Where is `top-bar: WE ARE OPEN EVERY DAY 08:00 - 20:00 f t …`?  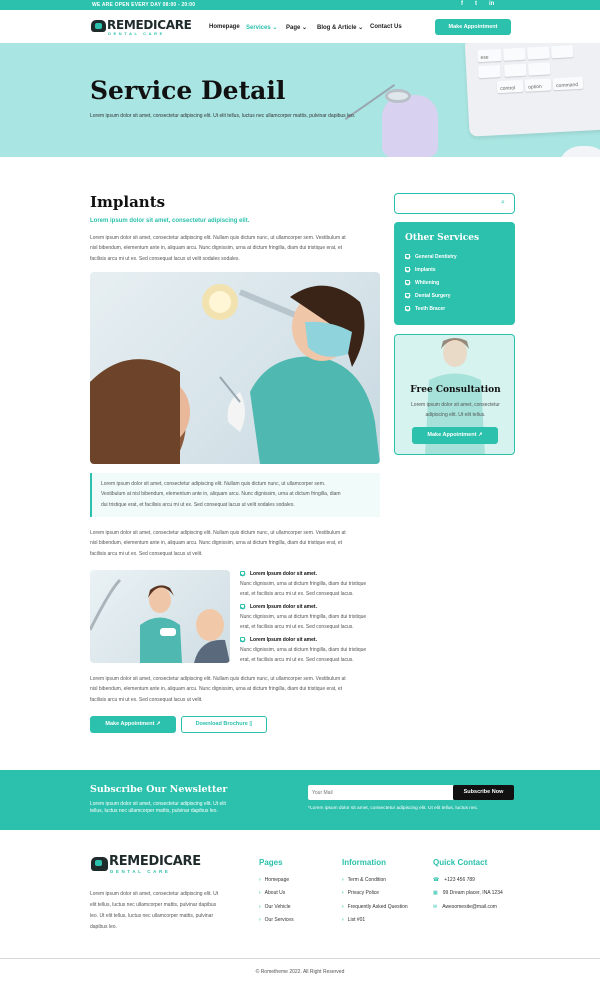 top-bar: WE ARE OPEN EVERY DAY 08:00 - 20:00 f t … is located at coordinates (300, 5).